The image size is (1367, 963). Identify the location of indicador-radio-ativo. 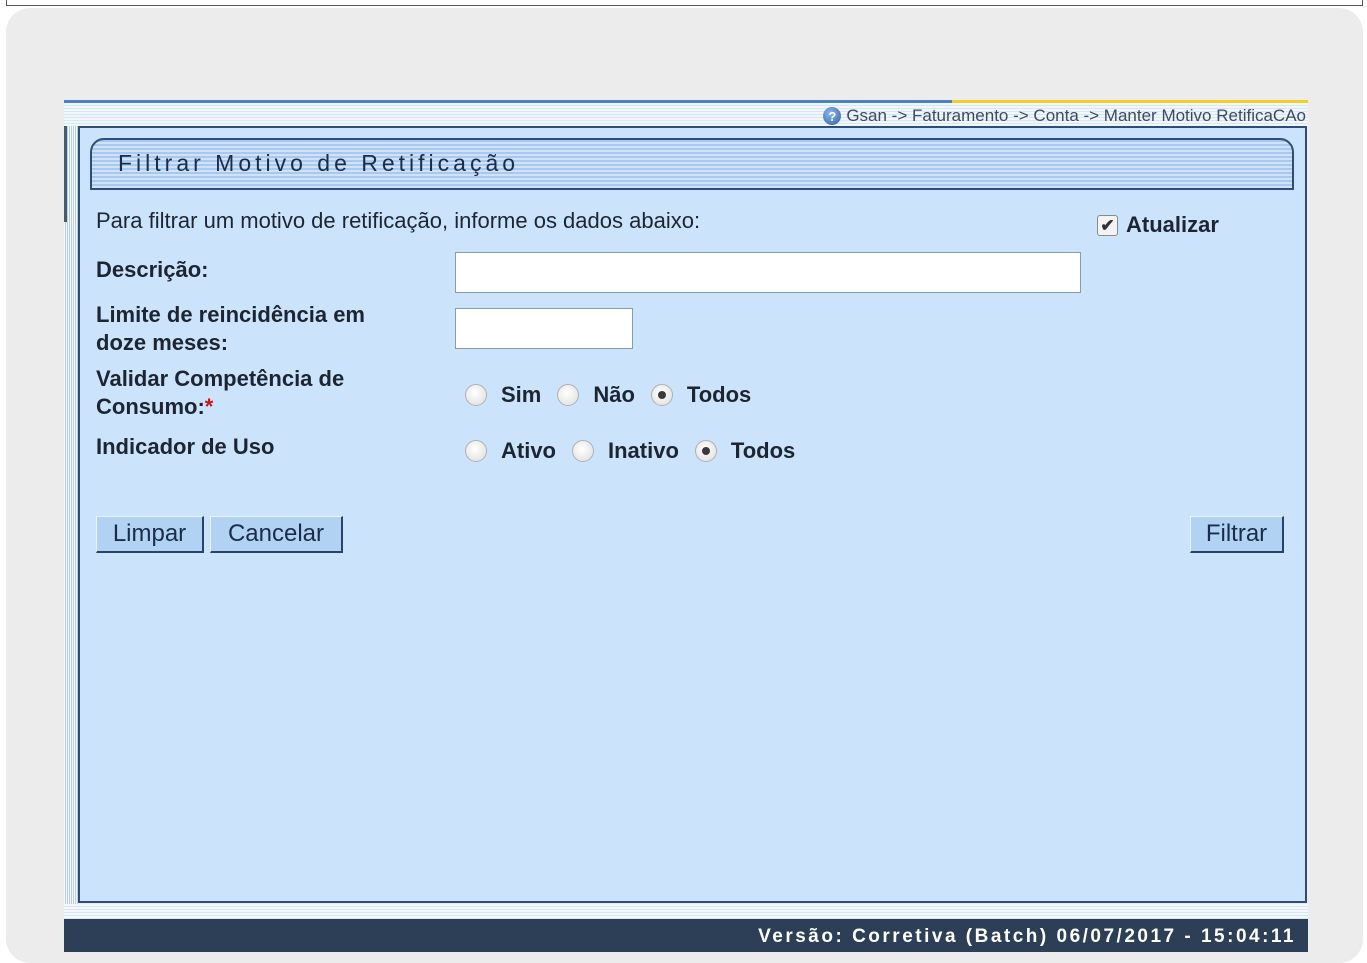
(476, 451).